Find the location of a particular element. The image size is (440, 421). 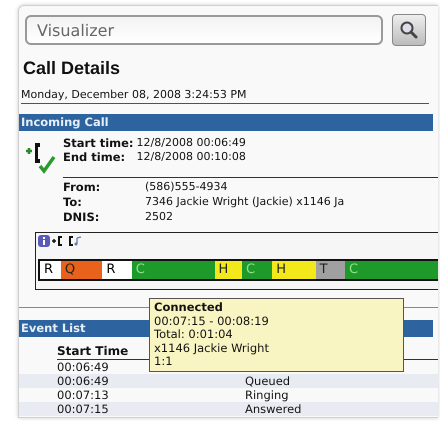

field-value: 12/8/2008 00:06:49 is located at coordinates (191, 143).